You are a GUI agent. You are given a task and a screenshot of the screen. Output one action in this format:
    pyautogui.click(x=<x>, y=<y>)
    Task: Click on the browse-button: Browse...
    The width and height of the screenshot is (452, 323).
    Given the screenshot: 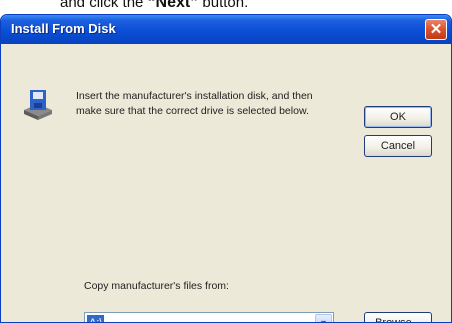 What is the action you would take?
    pyautogui.click(x=398, y=317)
    